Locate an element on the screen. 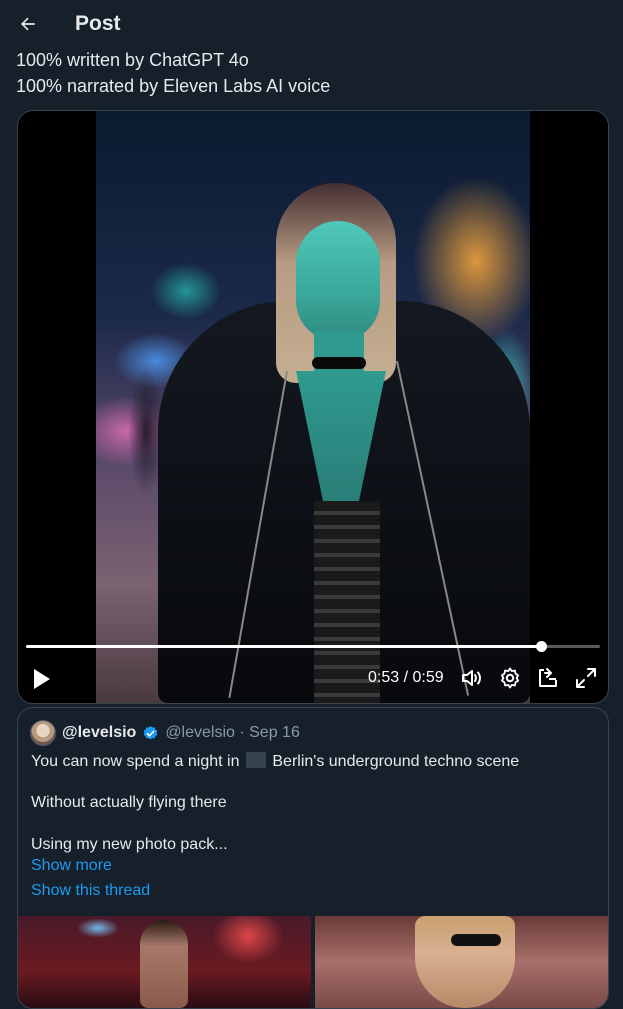 The height and width of the screenshot is (1009, 623). quoted-image-1-subject is located at coordinates (164, 964).